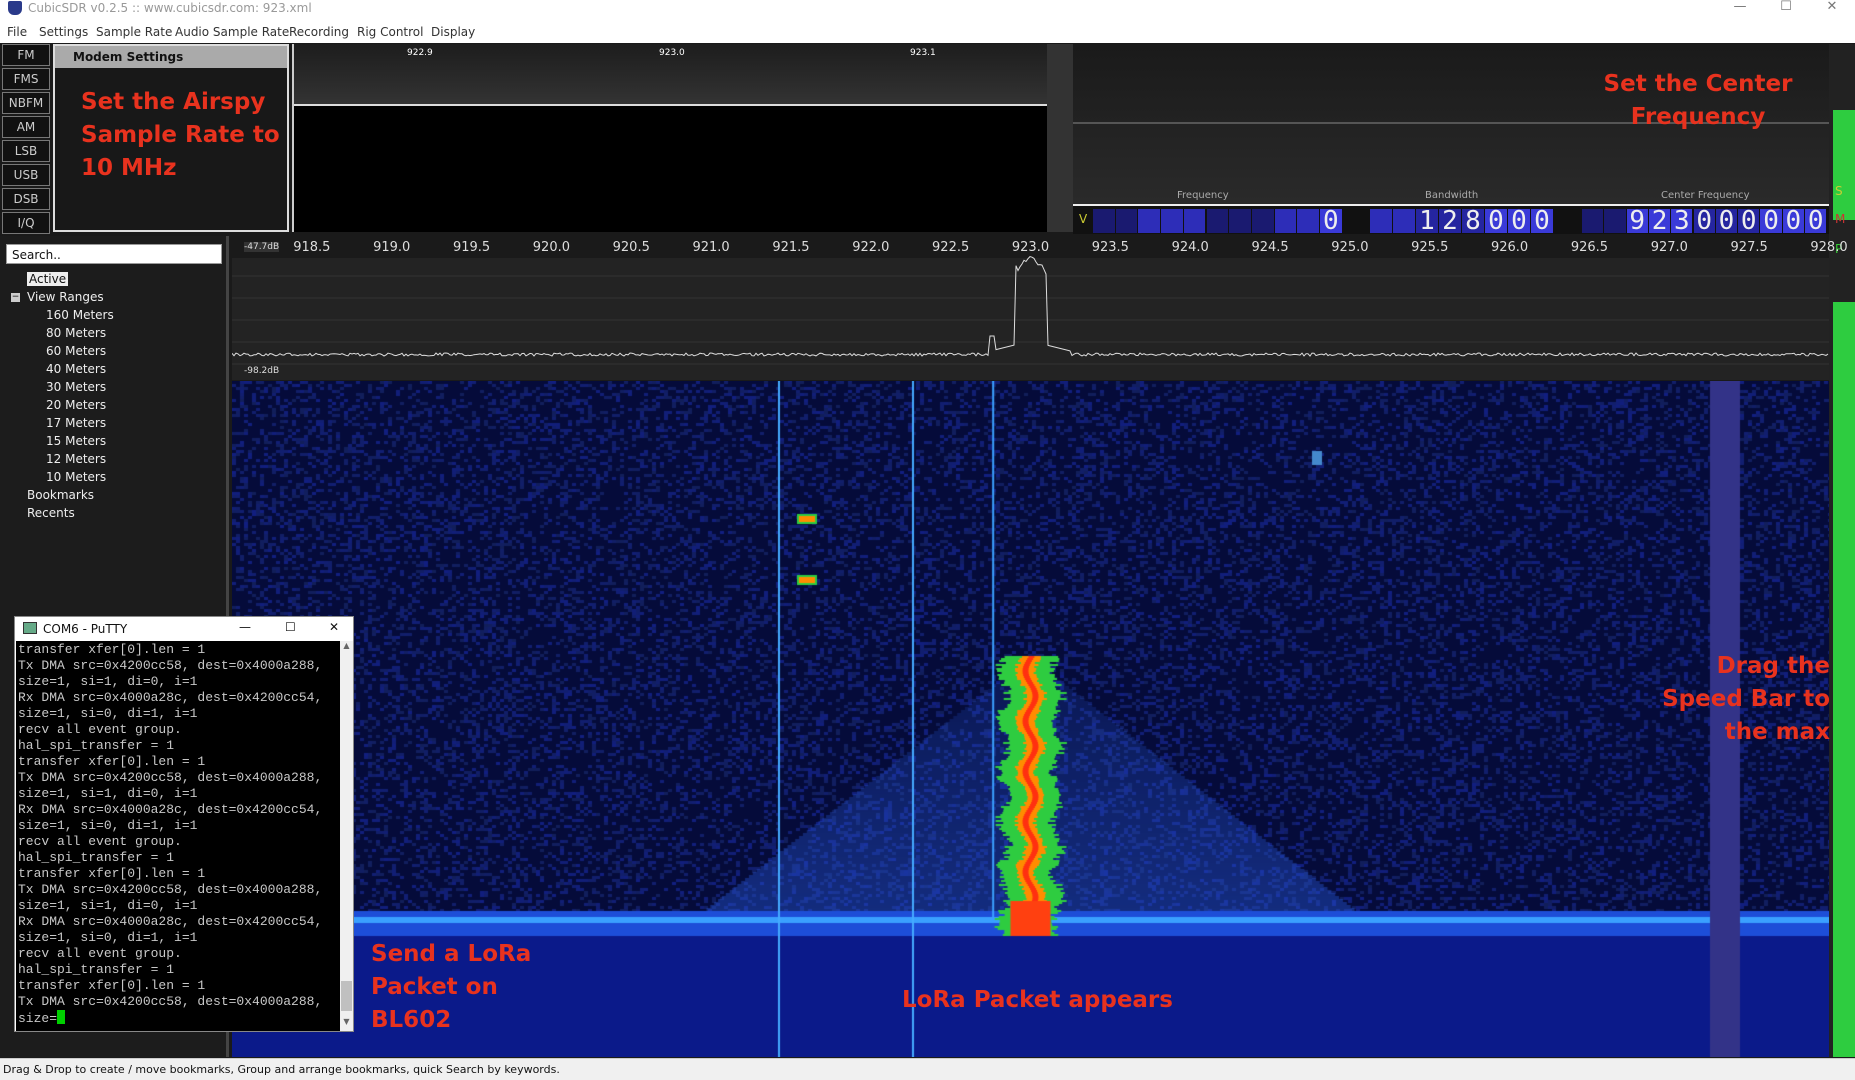 The width and height of the screenshot is (1855, 1080). I want to click on tree-item: 60 Meters, so click(76, 351).